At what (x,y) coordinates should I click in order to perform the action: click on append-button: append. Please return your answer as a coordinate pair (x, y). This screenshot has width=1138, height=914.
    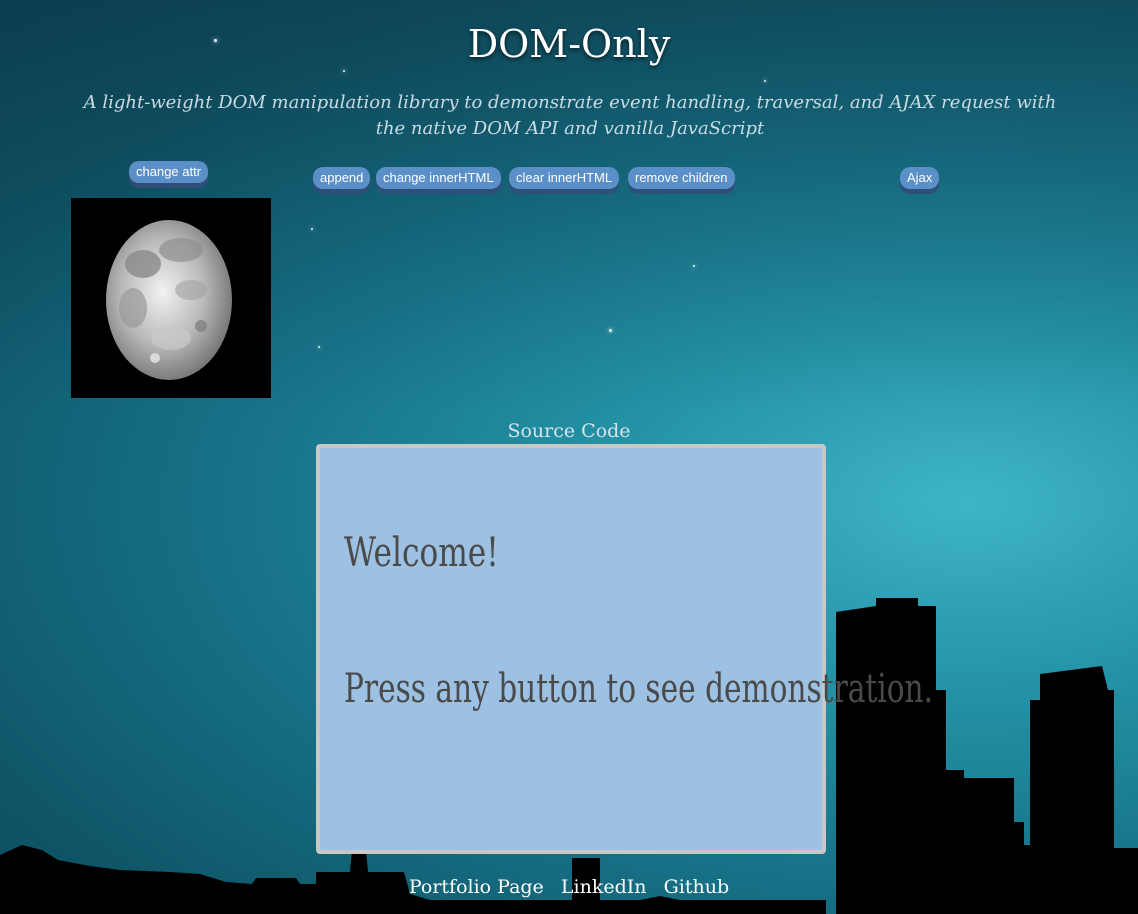
    Looking at the image, I should click on (342, 178).